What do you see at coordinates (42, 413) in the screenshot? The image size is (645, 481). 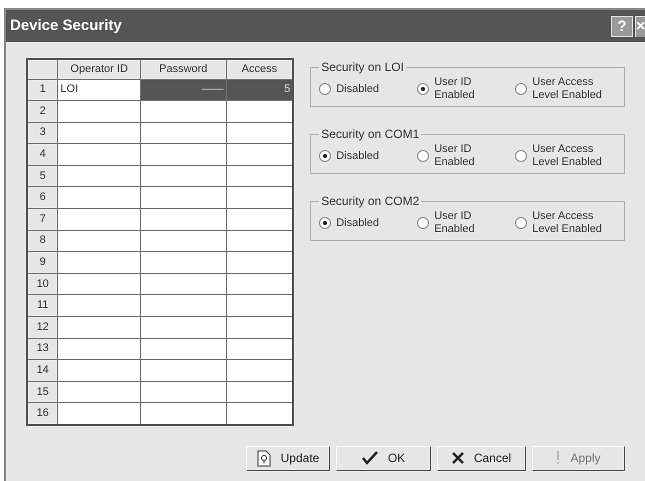 I see `row-number: 16` at bounding box center [42, 413].